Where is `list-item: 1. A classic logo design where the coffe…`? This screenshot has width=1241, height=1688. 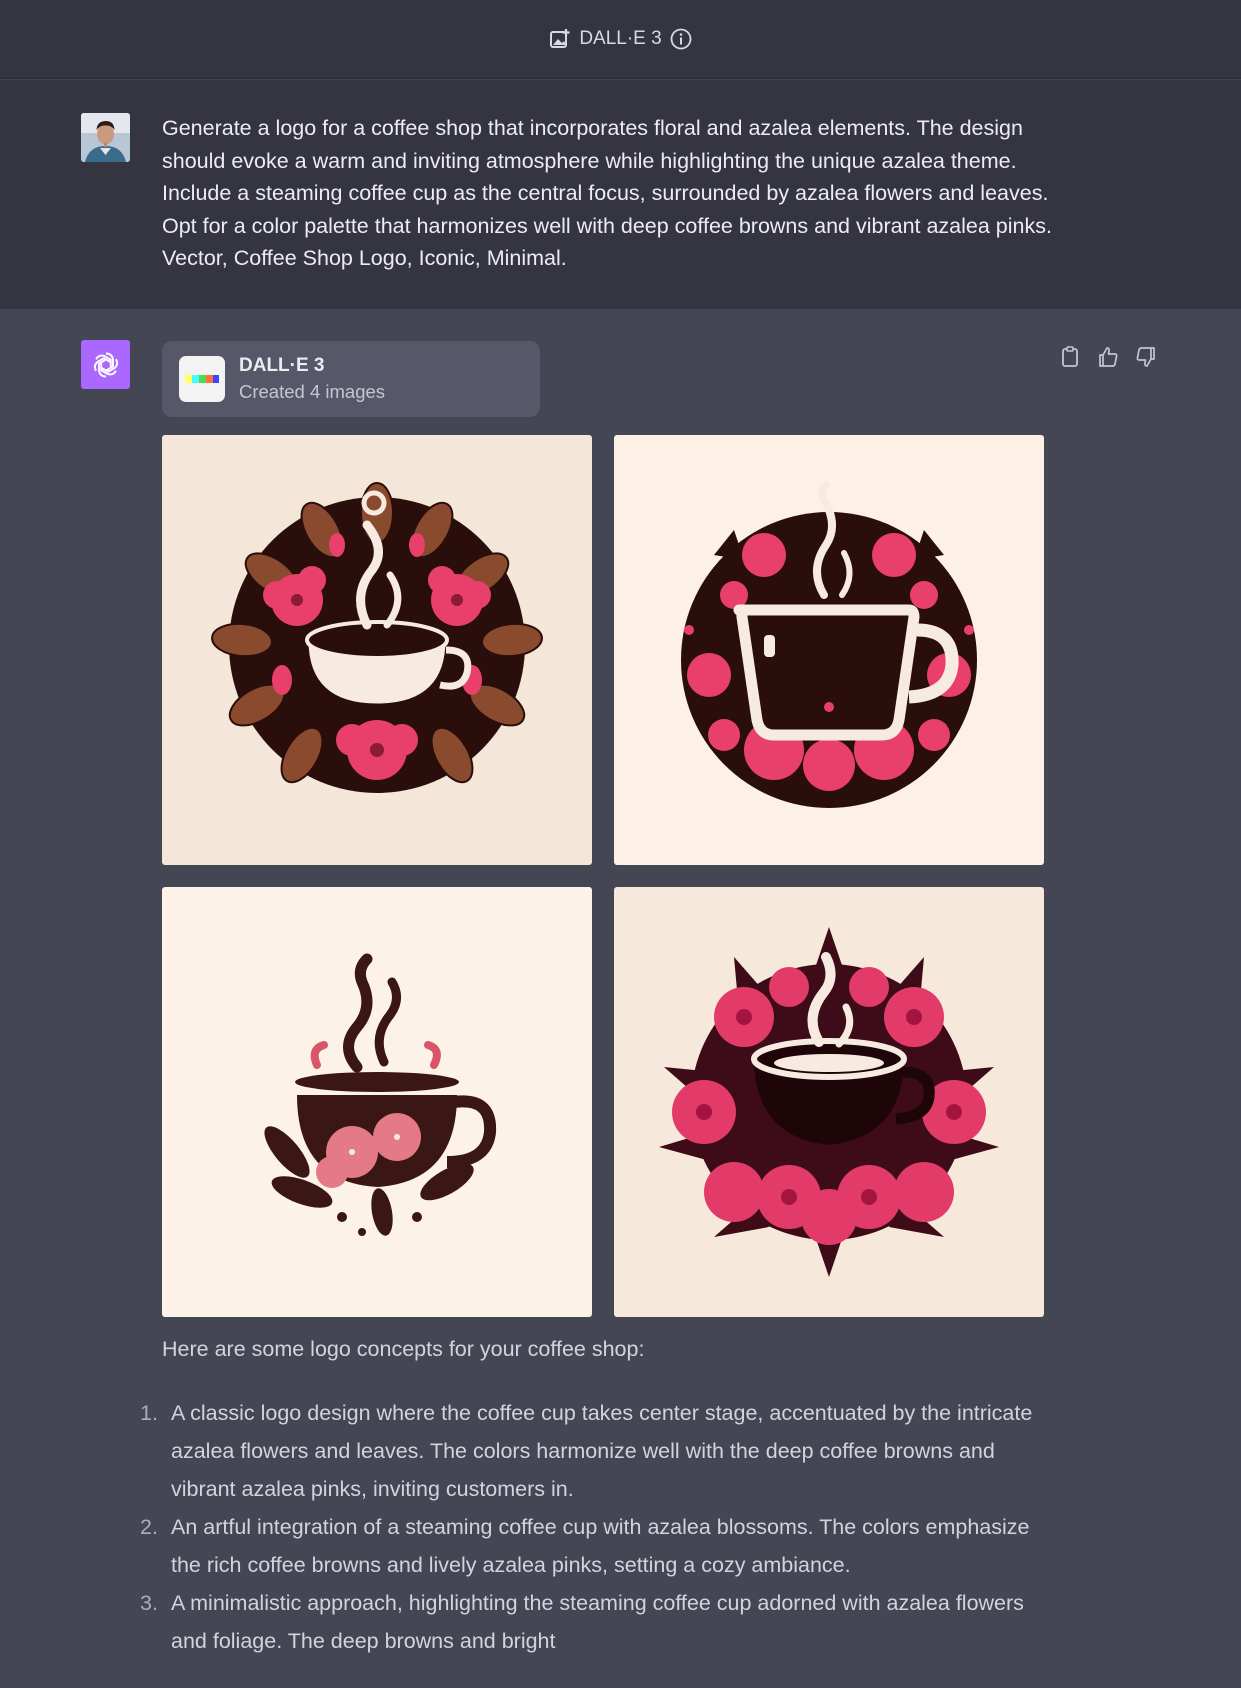
list-item: 1. A classic logo design where the coffe… is located at coordinates (595, 1451).